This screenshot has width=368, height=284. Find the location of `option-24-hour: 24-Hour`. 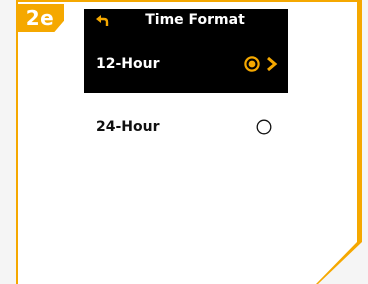

option-24-hour: 24-Hour is located at coordinates (186, 127).